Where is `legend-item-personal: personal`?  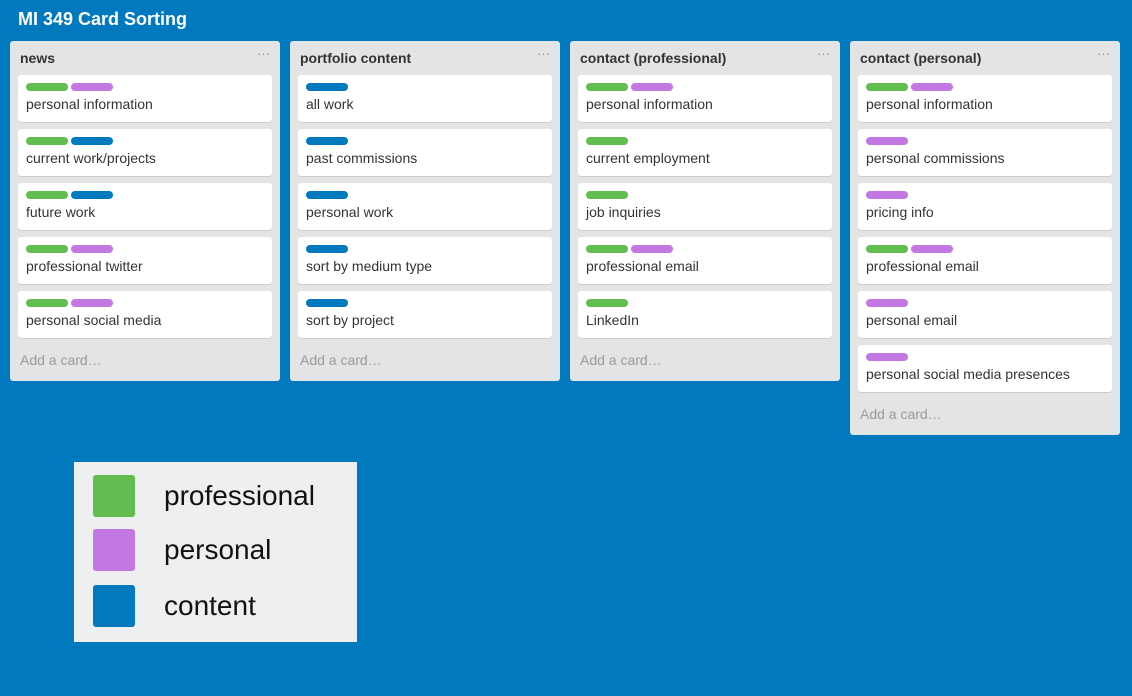
legend-item-personal: personal is located at coordinates (223, 550).